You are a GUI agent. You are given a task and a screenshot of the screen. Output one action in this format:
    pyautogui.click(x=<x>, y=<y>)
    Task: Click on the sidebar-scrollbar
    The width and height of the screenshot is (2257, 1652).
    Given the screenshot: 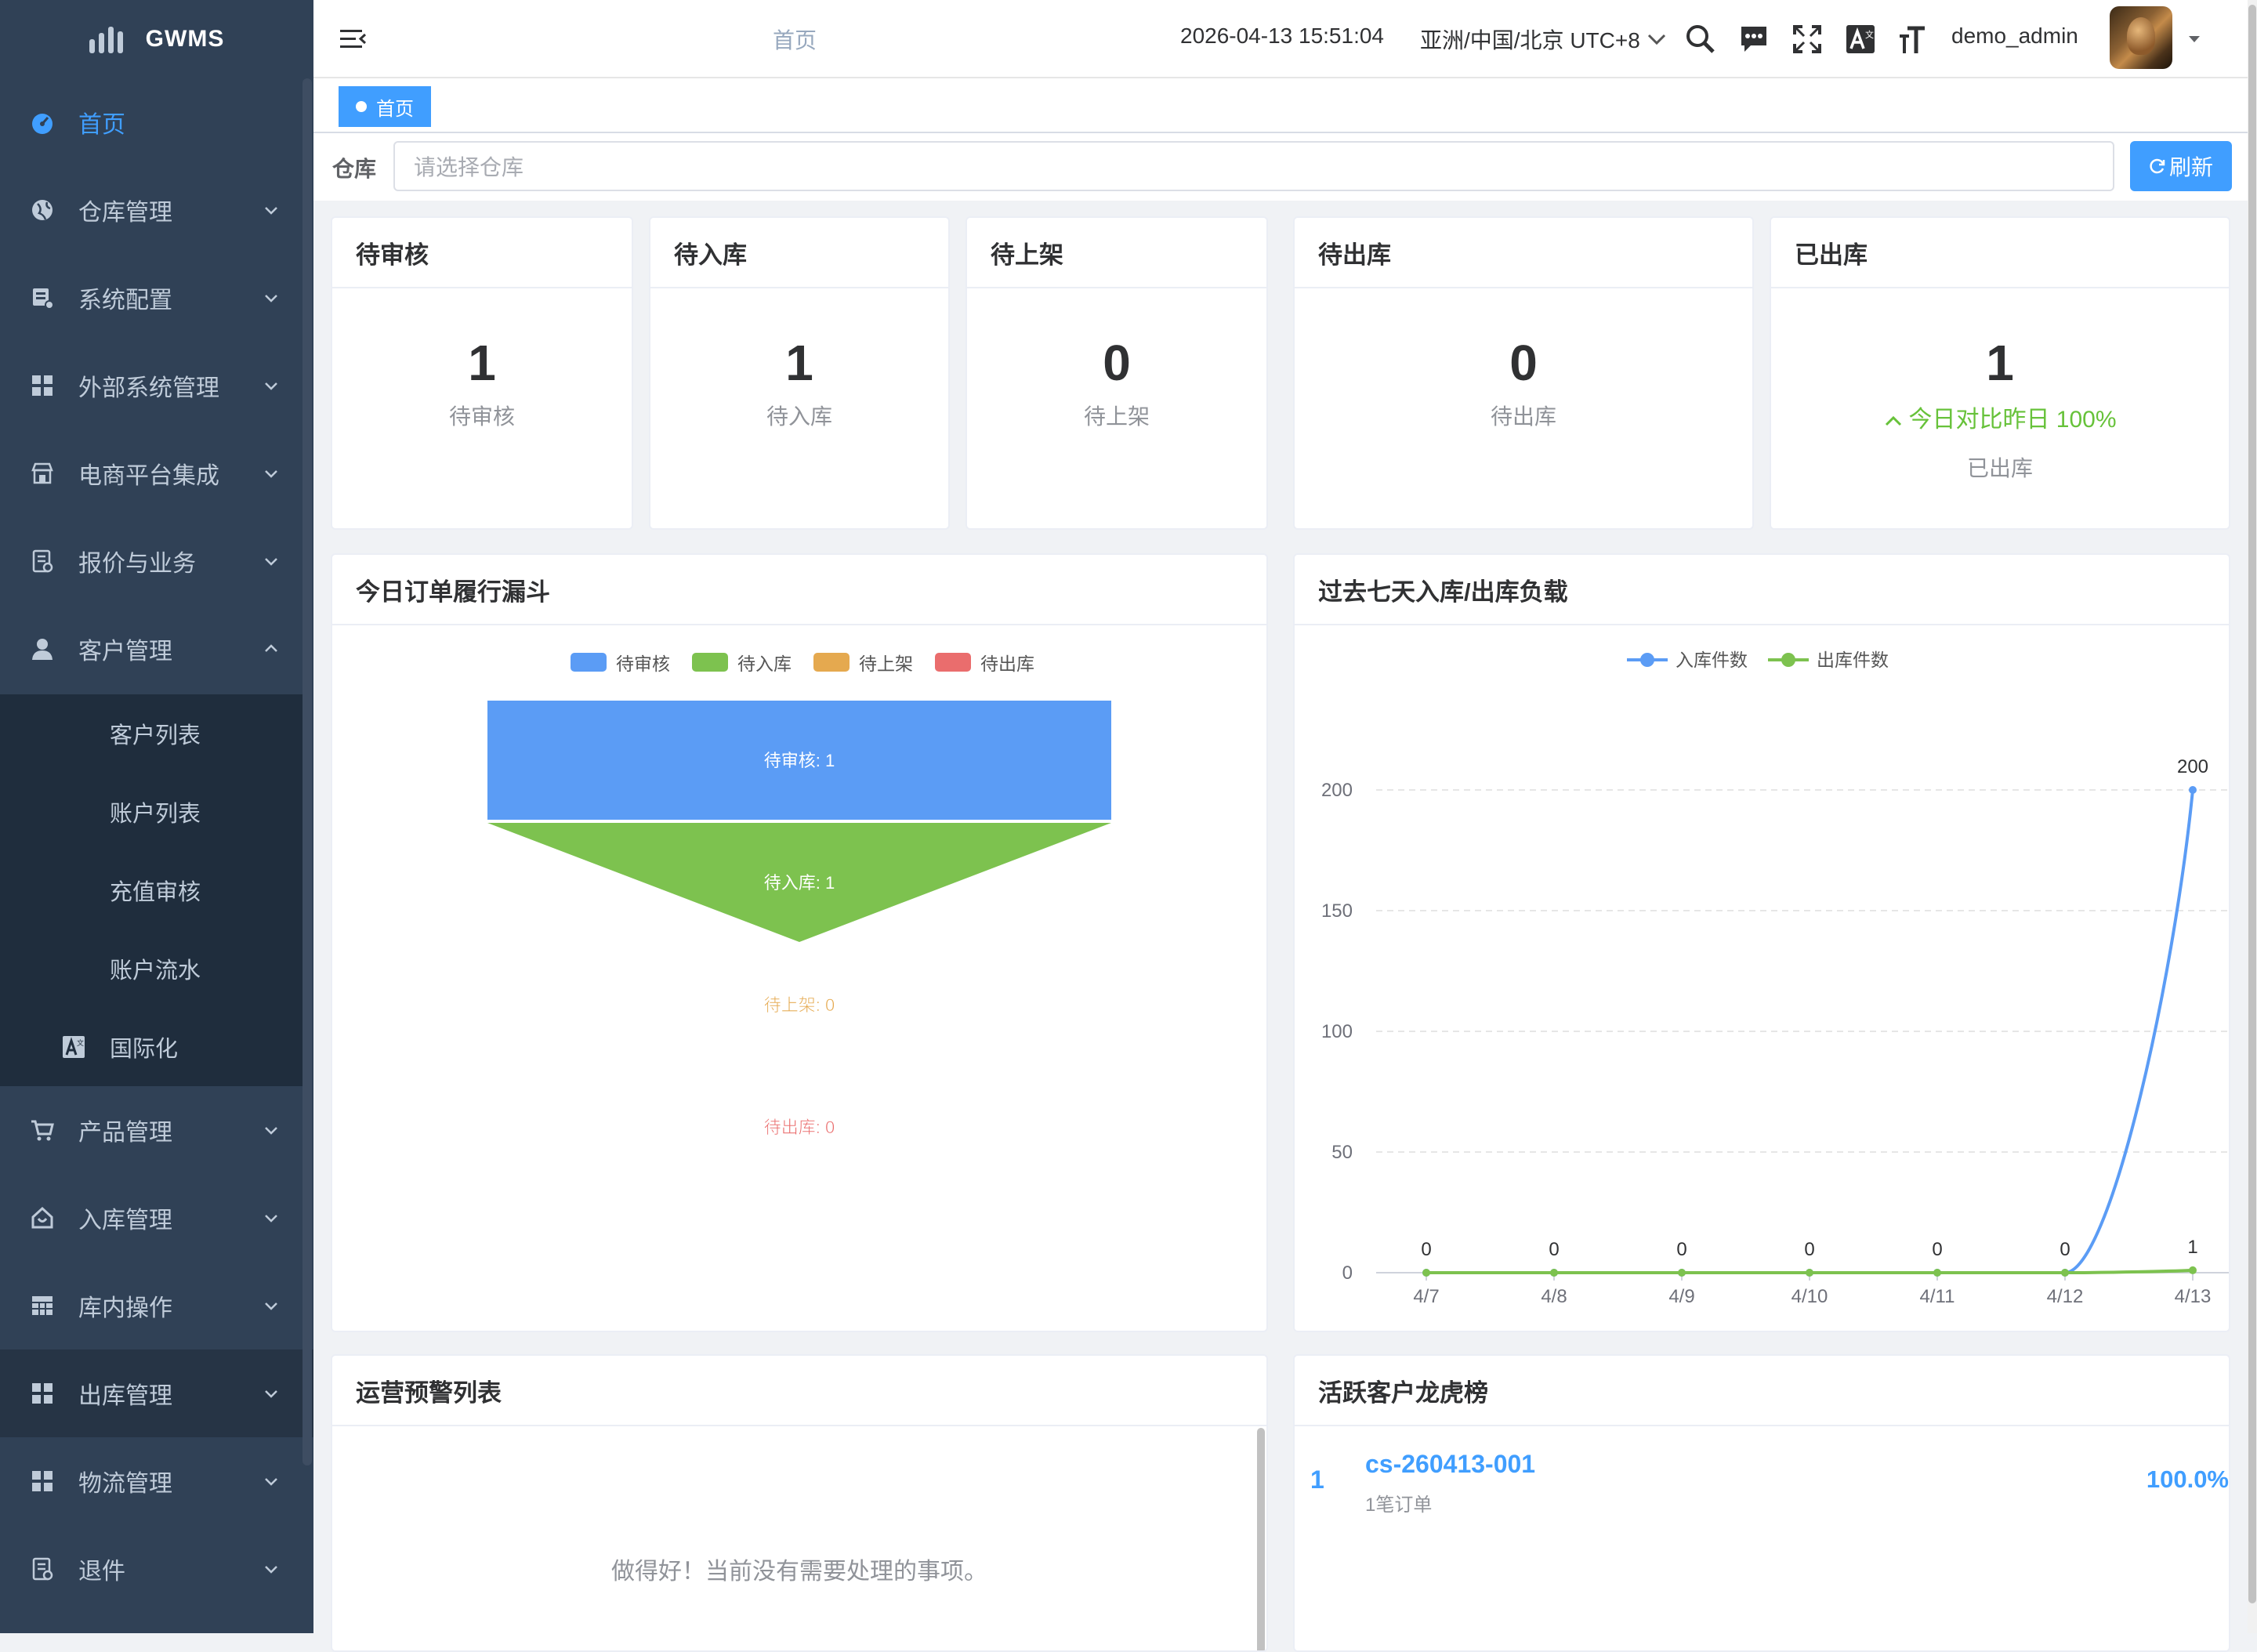 What is the action you would take?
    pyautogui.click(x=307, y=771)
    